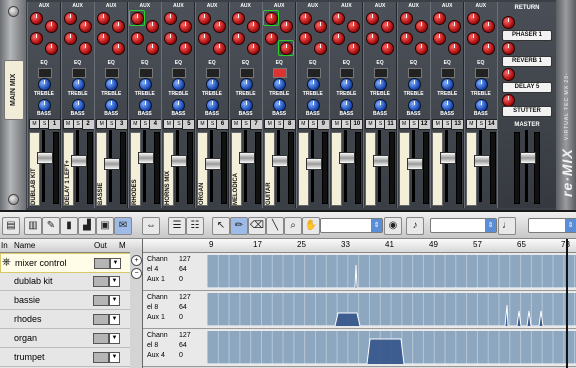 The width and height of the screenshot is (576, 368). Describe the element at coordinates (65, 338) in the screenshot. I see `track-row: organ ▼` at that location.